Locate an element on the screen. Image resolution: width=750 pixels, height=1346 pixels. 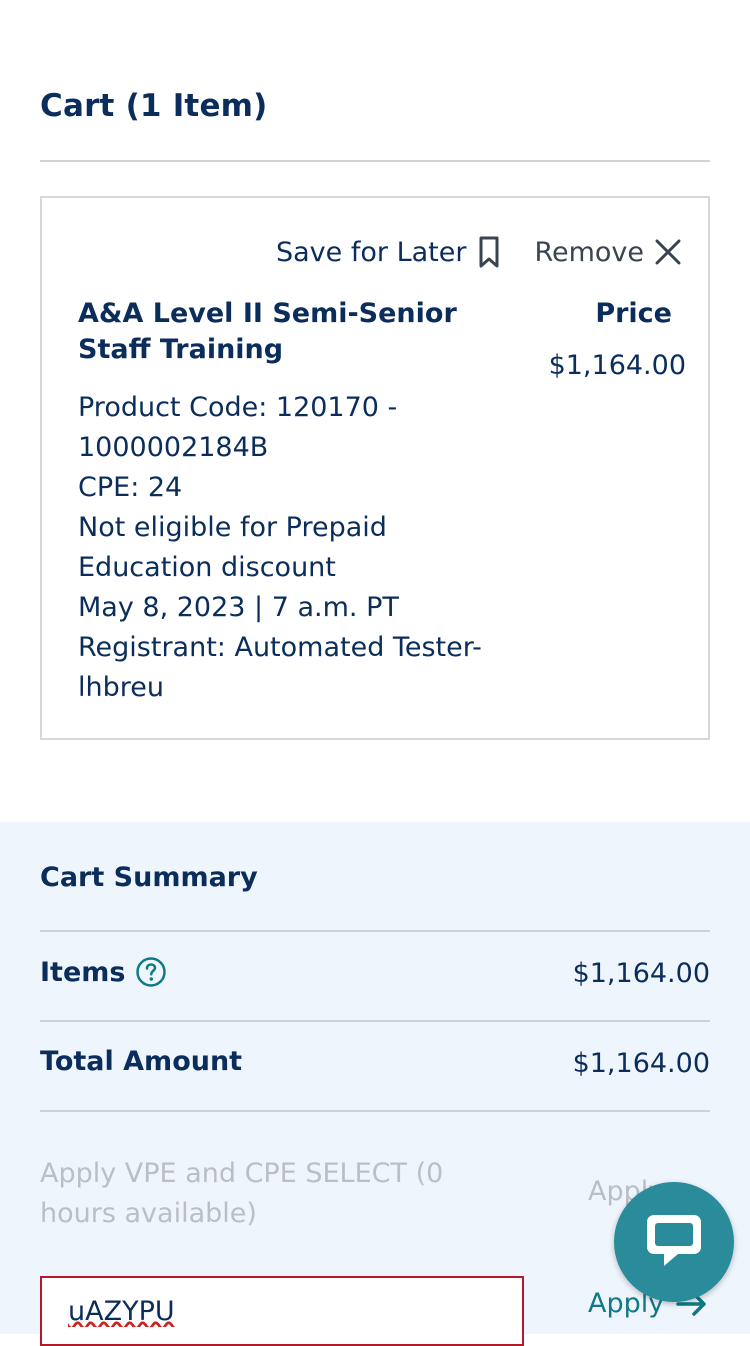
product-code: Product Code: 120170 - 1000002184B is located at coordinates (238, 427).